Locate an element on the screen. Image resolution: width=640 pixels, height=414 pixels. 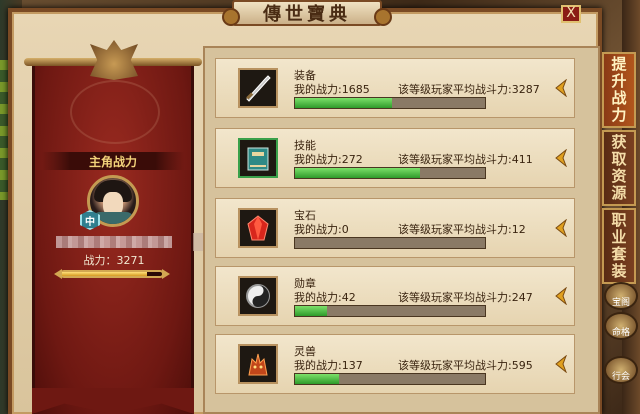
banner-ornament is located at coordinates (115, 112).